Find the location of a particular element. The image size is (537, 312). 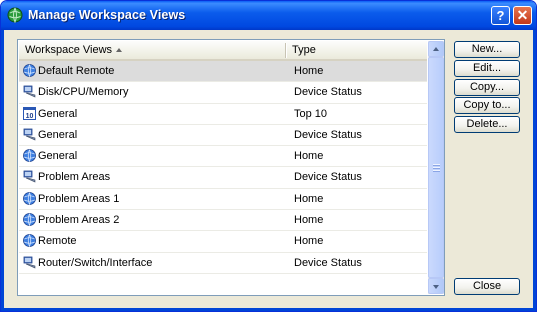

list-item: Problem Areas Device Status is located at coordinates (223, 178).